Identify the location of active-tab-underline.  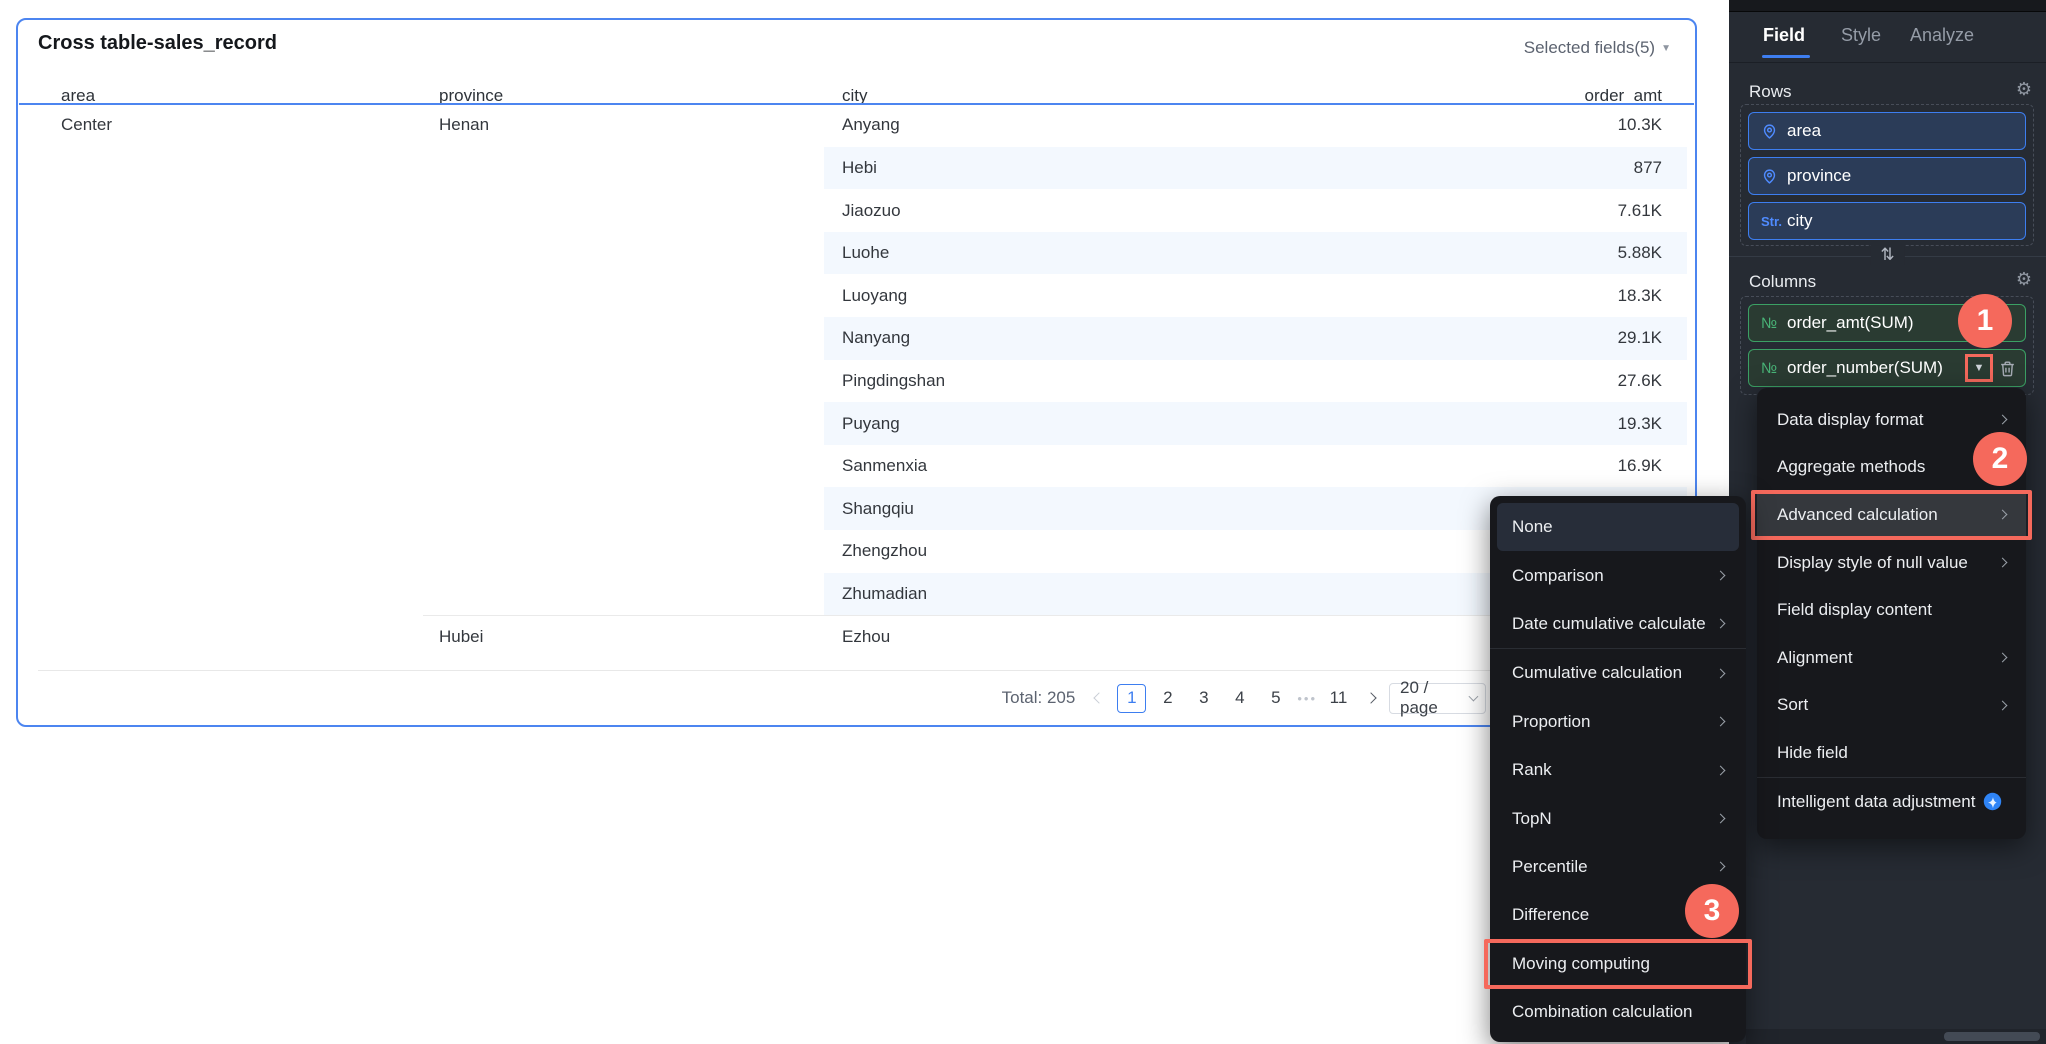
(1786, 56).